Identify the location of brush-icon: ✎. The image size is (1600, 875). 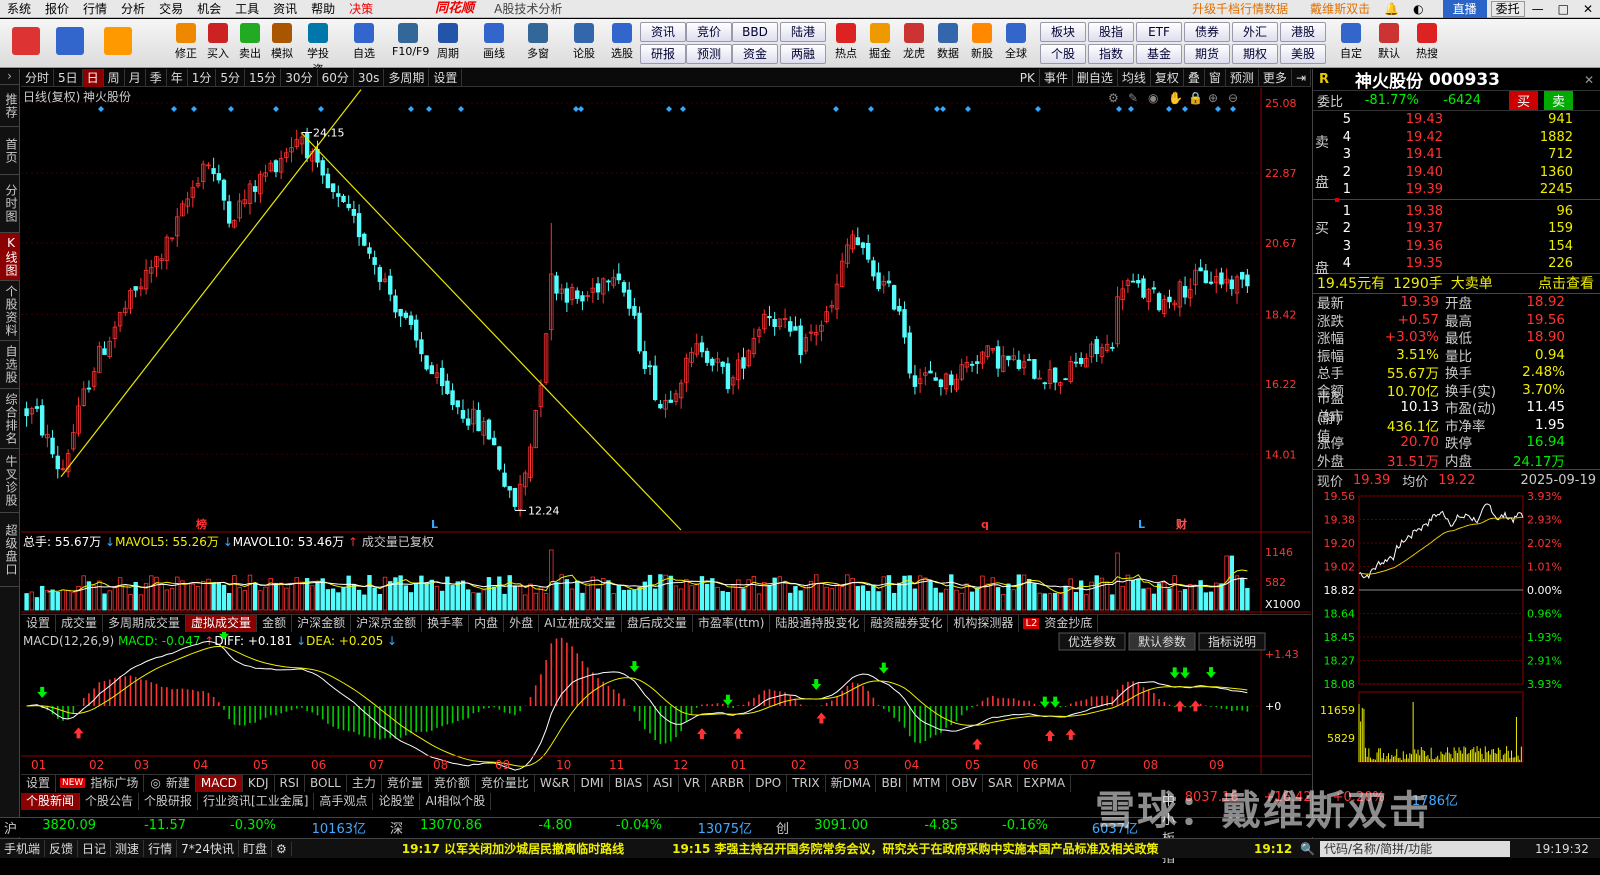
(1133, 98).